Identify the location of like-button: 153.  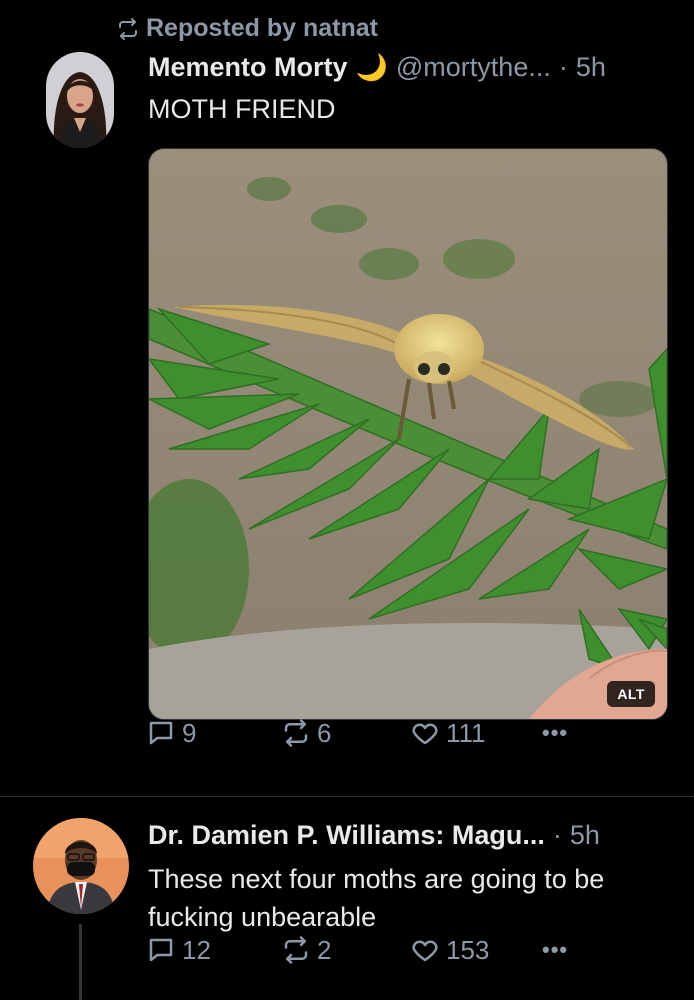
(449, 950).